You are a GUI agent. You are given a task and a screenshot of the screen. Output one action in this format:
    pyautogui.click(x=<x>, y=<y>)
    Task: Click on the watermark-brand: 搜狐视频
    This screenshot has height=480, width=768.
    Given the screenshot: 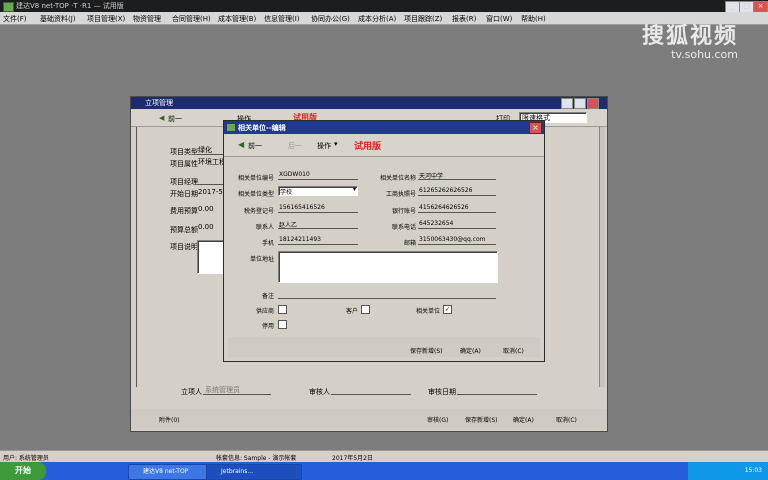 What is the action you would take?
    pyautogui.click(x=689, y=36)
    